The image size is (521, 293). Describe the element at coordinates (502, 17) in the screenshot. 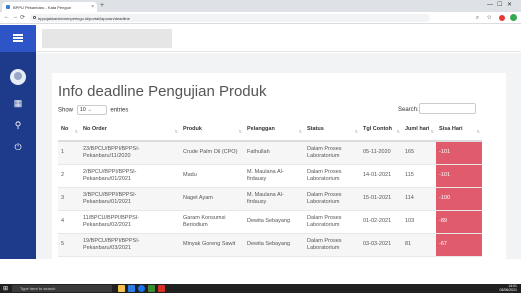

I see `extension-icon` at that location.